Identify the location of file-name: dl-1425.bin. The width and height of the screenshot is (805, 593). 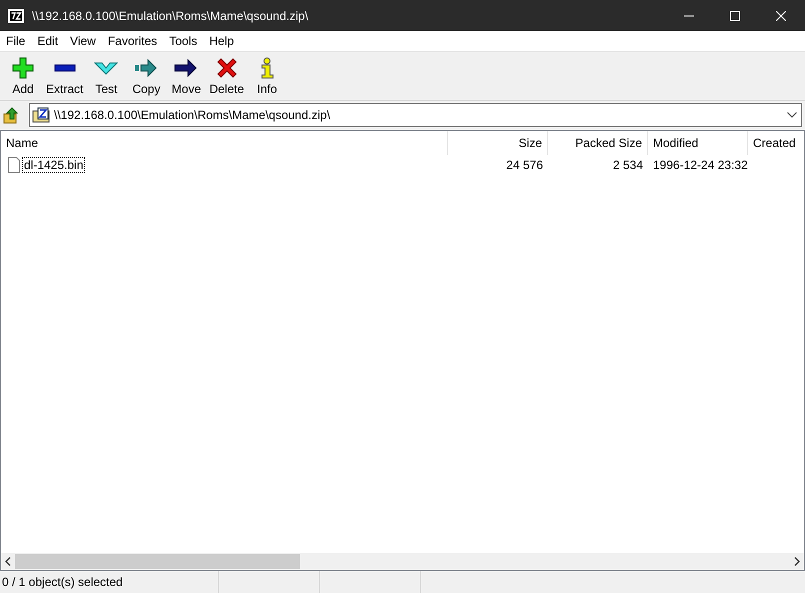
(54, 164).